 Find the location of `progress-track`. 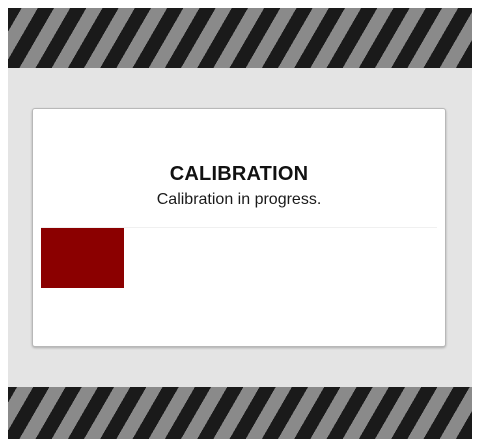

progress-track is located at coordinates (239, 258).